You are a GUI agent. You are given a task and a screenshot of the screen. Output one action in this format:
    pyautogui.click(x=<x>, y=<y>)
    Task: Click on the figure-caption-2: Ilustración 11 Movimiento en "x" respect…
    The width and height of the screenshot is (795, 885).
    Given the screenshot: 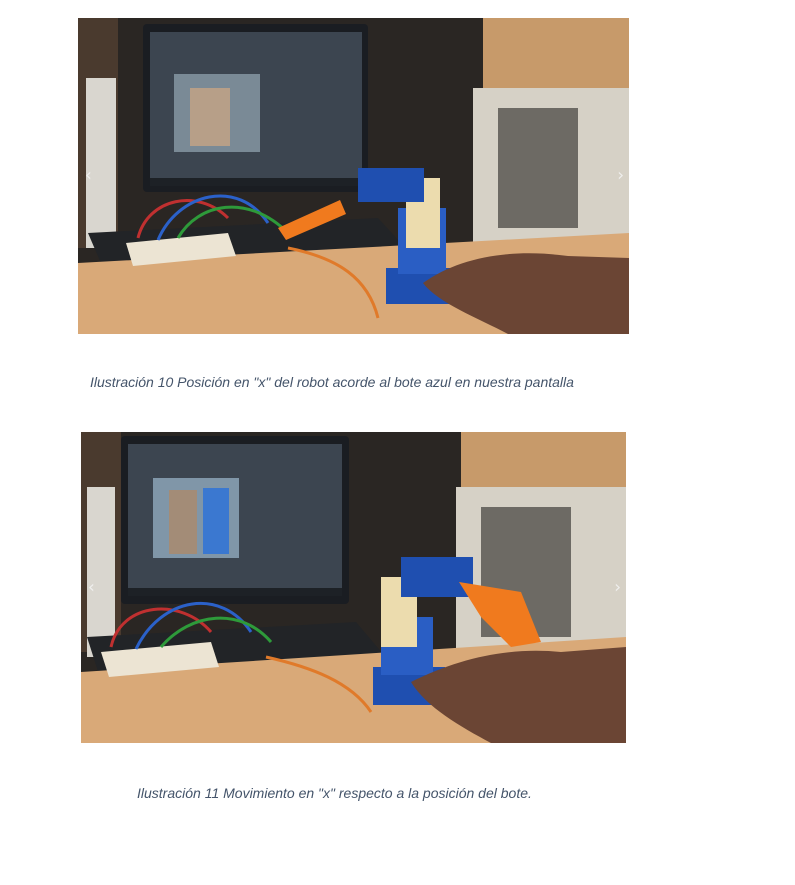 What is the action you would take?
    pyautogui.click(x=334, y=793)
    